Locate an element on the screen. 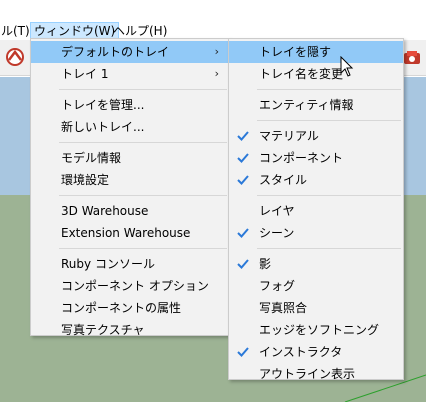 This screenshot has width=426, height=402. menu-item-default-tray: デフォルトのトレイ › is located at coordinates (130, 52).